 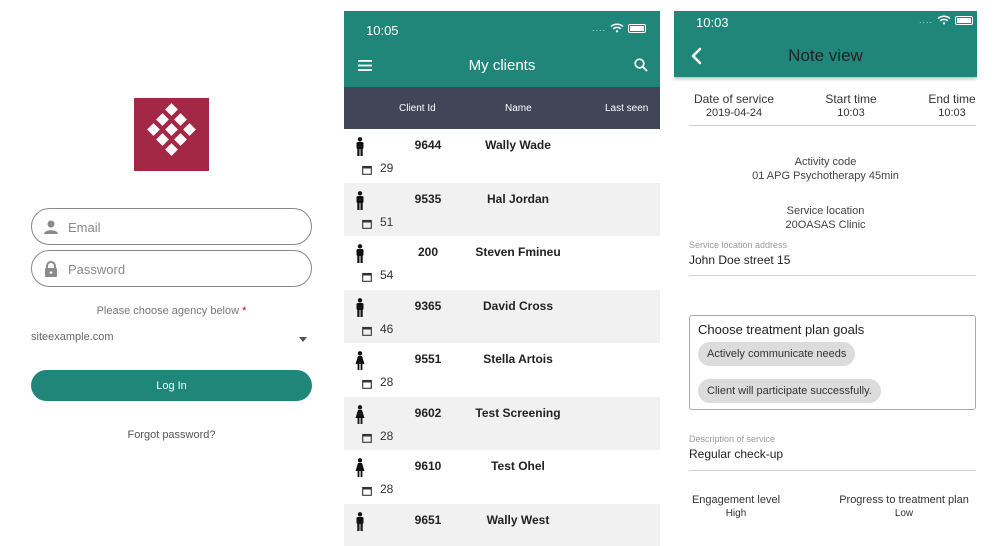 What do you see at coordinates (952, 99) in the screenshot?
I see `end-time-label: End time` at bounding box center [952, 99].